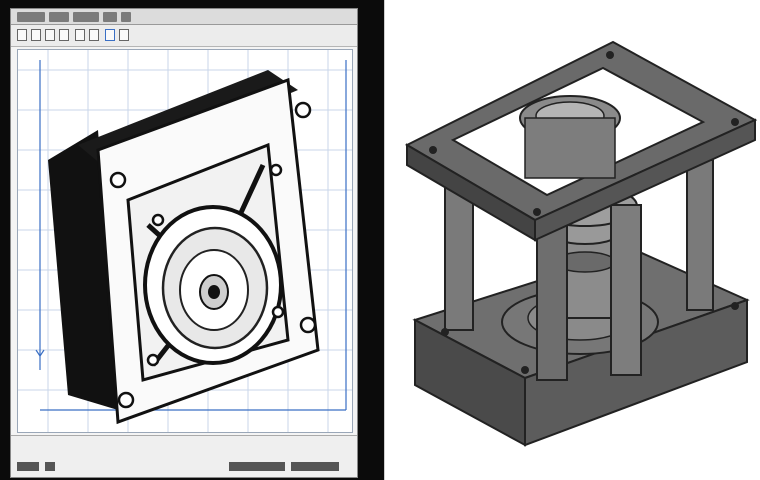 The width and height of the screenshot is (760, 480). I want to click on zoom-icon, so click(110, 35).